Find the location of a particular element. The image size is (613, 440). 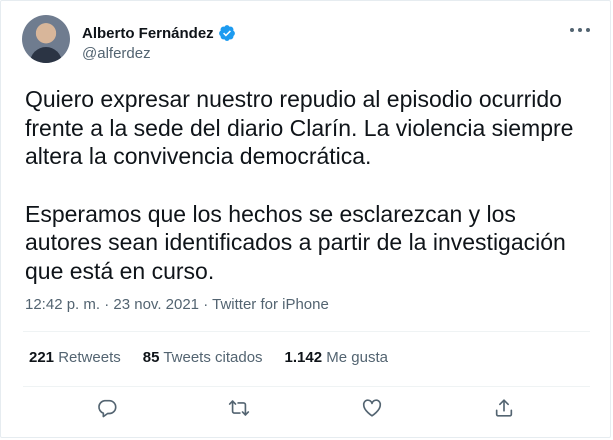

retweets-stat: 221 Retweets is located at coordinates (75, 357).